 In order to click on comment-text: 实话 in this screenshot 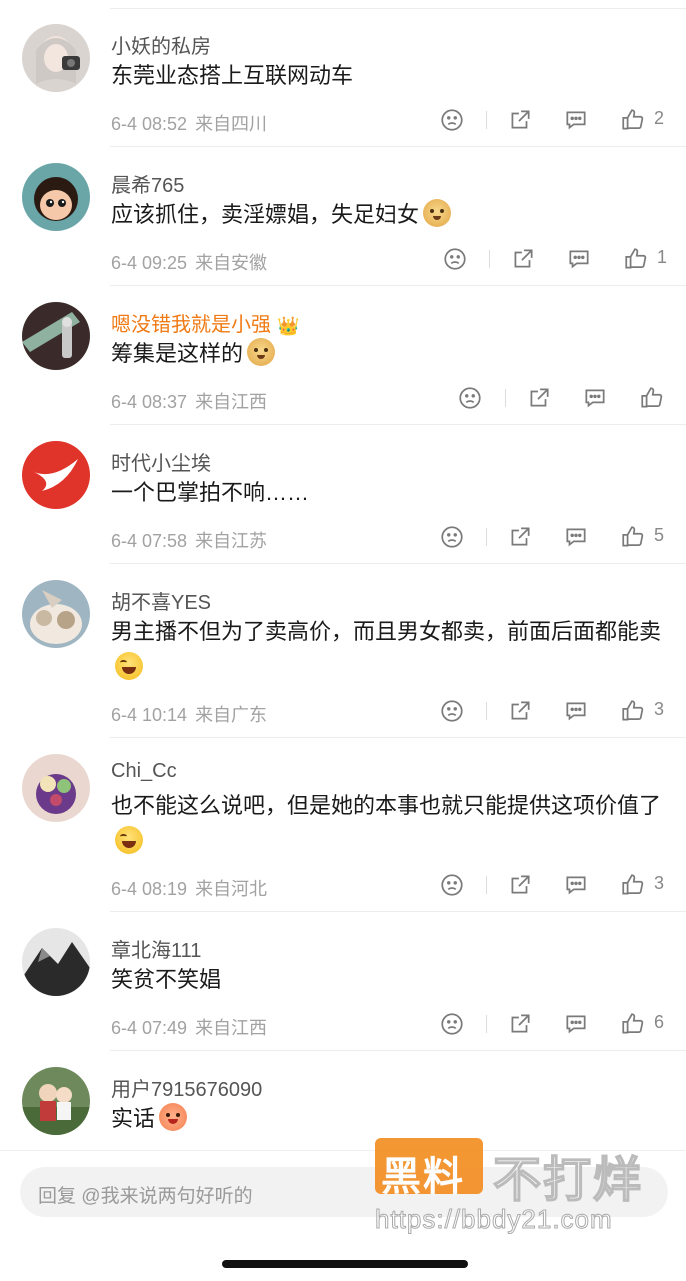, I will do `click(387, 1119)`.